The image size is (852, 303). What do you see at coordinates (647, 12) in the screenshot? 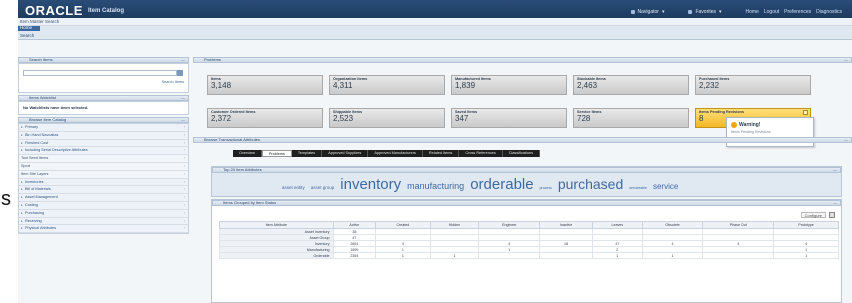
I see `navigator-menu: Navigator ▾` at bounding box center [647, 12].